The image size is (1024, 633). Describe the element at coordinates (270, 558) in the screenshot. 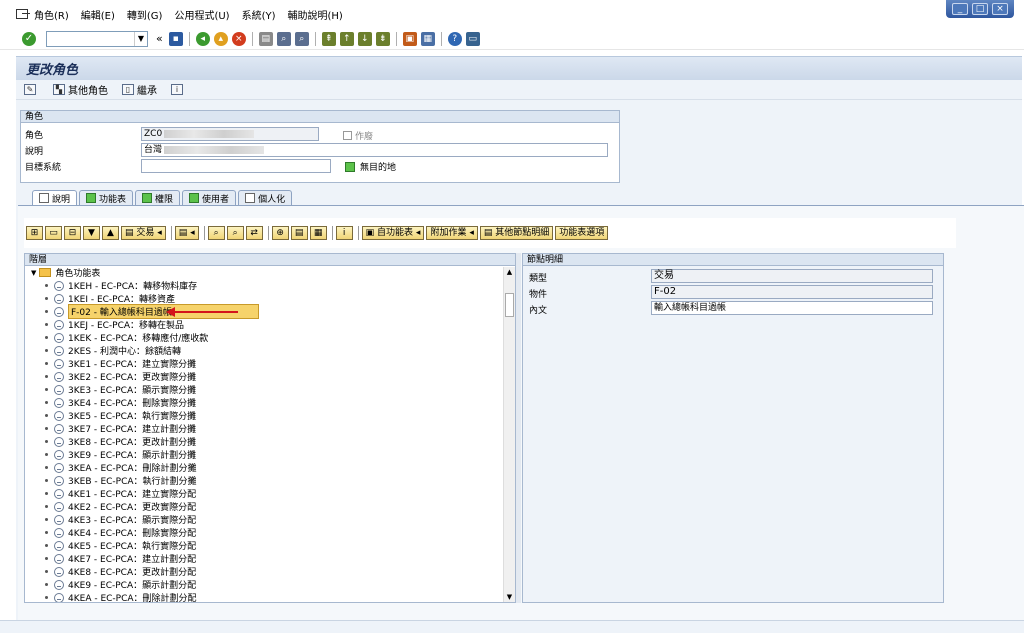

I see `tree-node: 4KE7 - EC-PCA：建立計劃分配` at that location.